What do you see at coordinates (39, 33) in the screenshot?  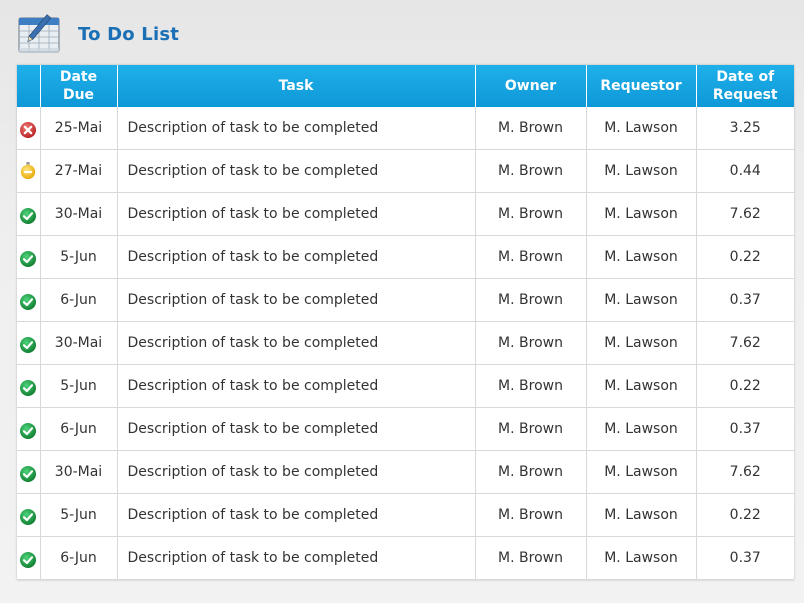 I see `calendar-spreadsheet-icon` at bounding box center [39, 33].